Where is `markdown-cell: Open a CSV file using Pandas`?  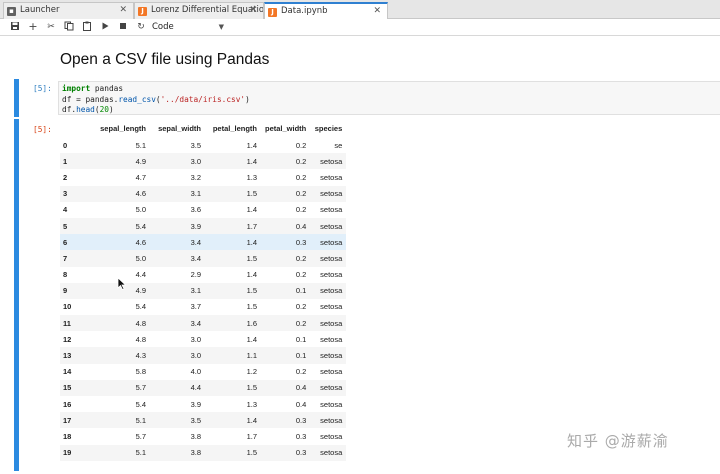
markdown-cell: Open a CSV file using Pandas is located at coordinates (164, 60).